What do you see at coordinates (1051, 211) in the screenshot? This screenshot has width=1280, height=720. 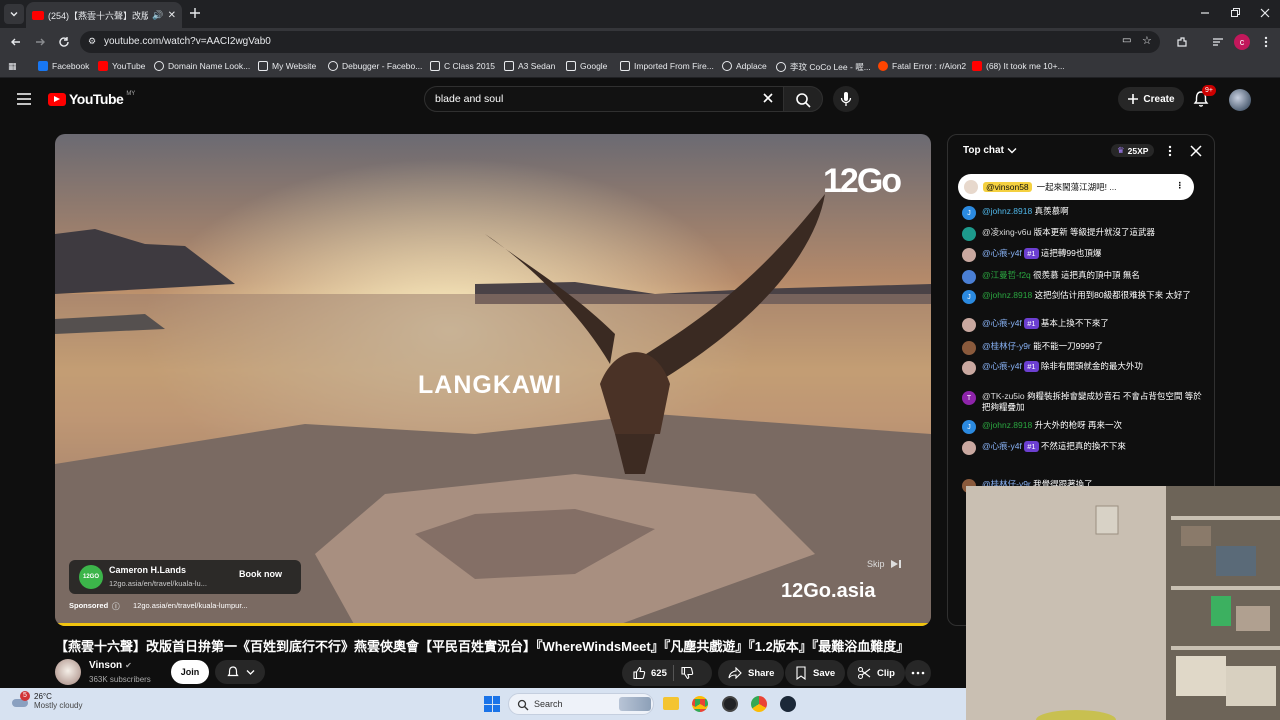 I see `chat-text: 真羨慕啊` at bounding box center [1051, 211].